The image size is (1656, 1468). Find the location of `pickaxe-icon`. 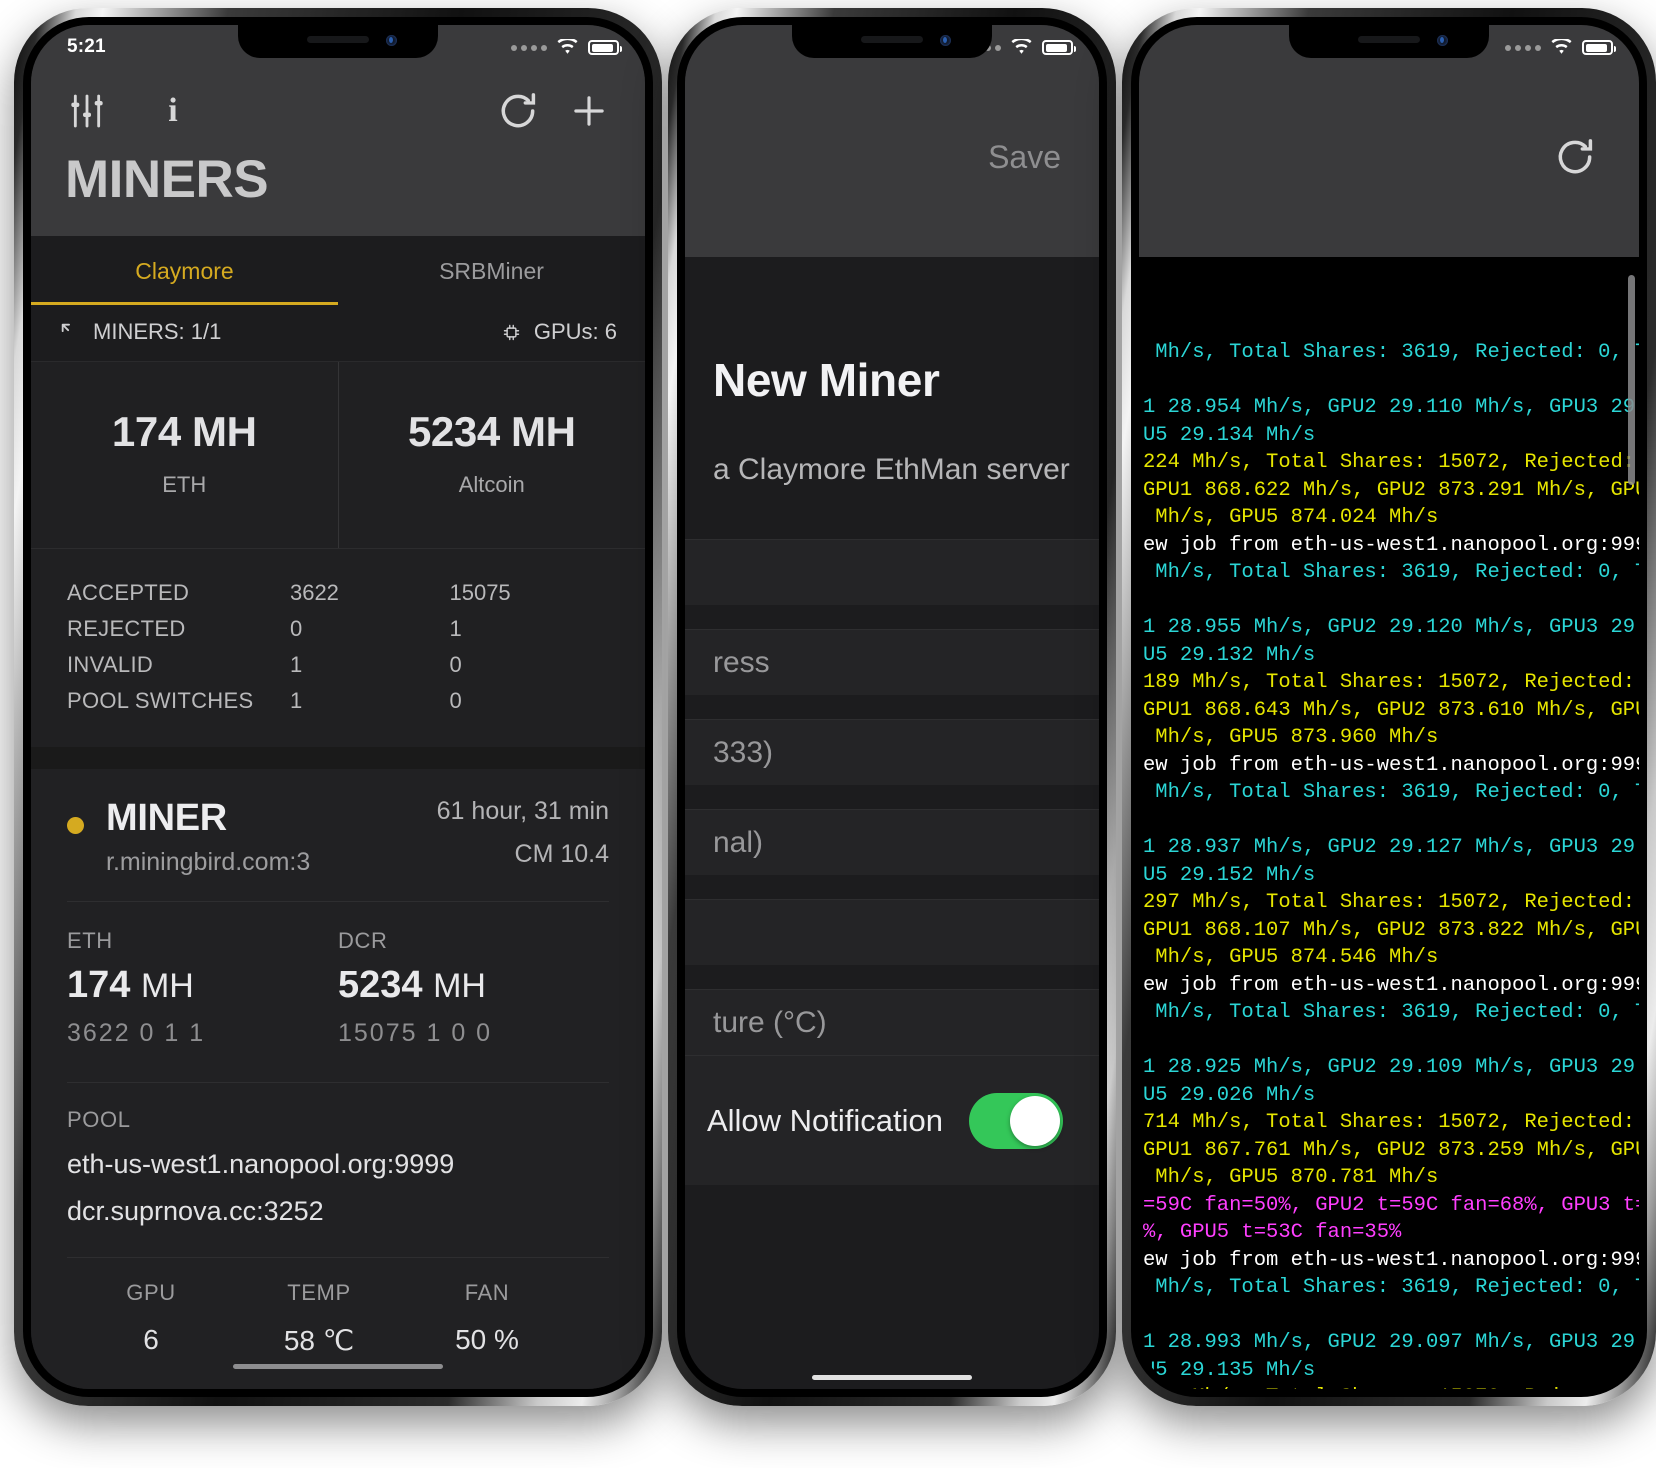

pickaxe-icon is located at coordinates (65, 327).